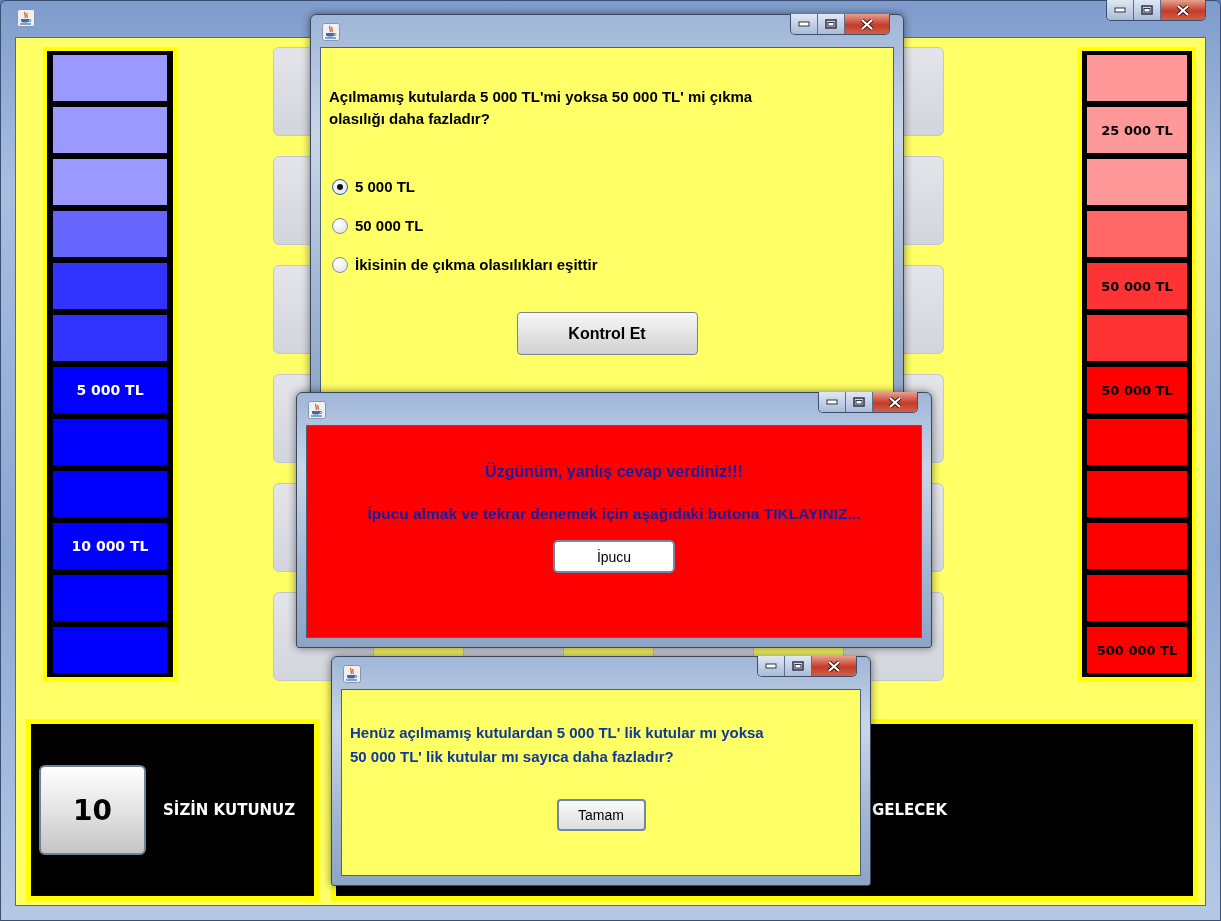 The width and height of the screenshot is (1221, 921). What do you see at coordinates (476, 264) in the screenshot?
I see `option-label: İkisinin de çıkma olasılıkları eşittir` at bounding box center [476, 264].